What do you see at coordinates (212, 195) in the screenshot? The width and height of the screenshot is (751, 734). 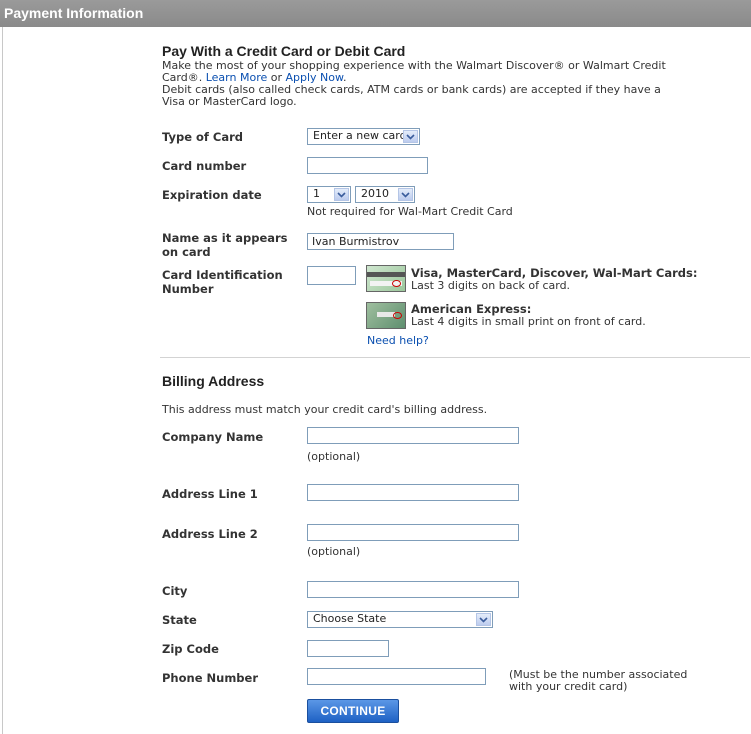 I see `expiration-date-label: Expiration date` at bounding box center [212, 195].